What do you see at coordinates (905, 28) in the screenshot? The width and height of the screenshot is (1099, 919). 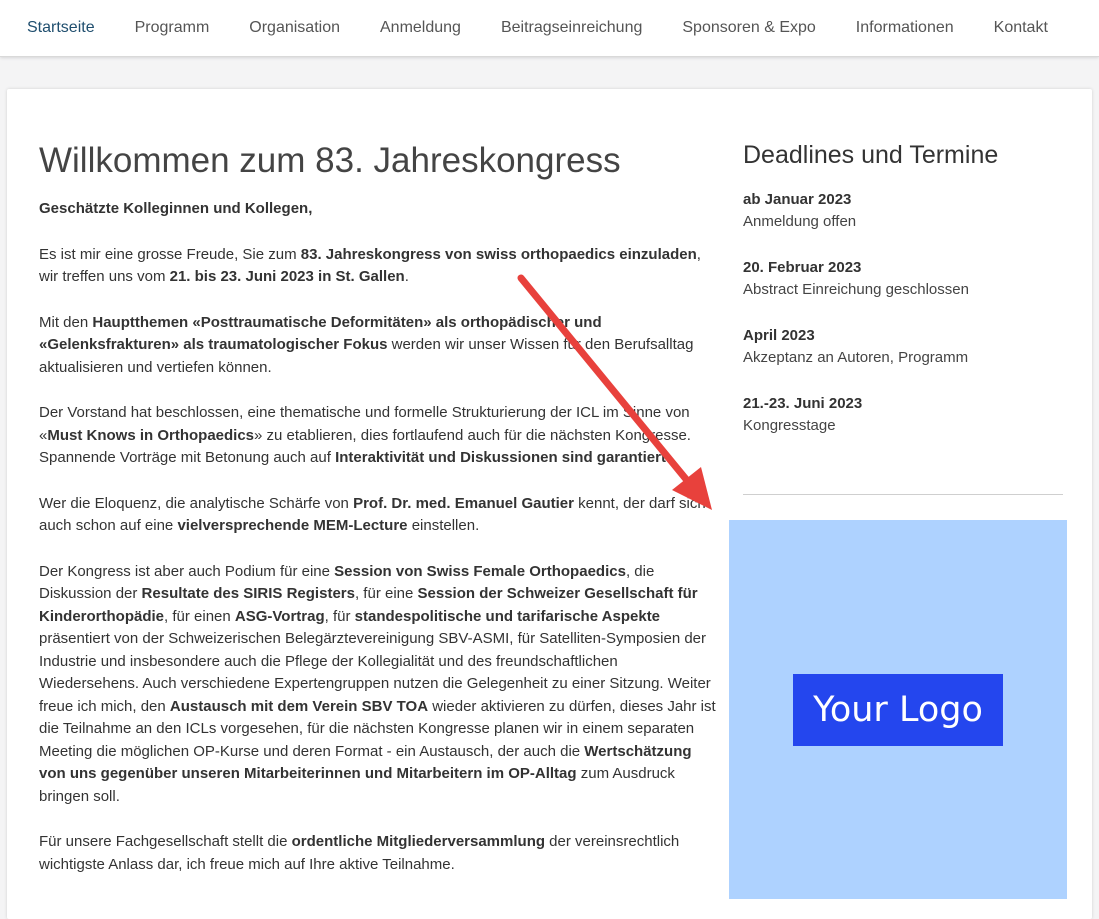 I see `nav-item-informationen: Informationen` at bounding box center [905, 28].